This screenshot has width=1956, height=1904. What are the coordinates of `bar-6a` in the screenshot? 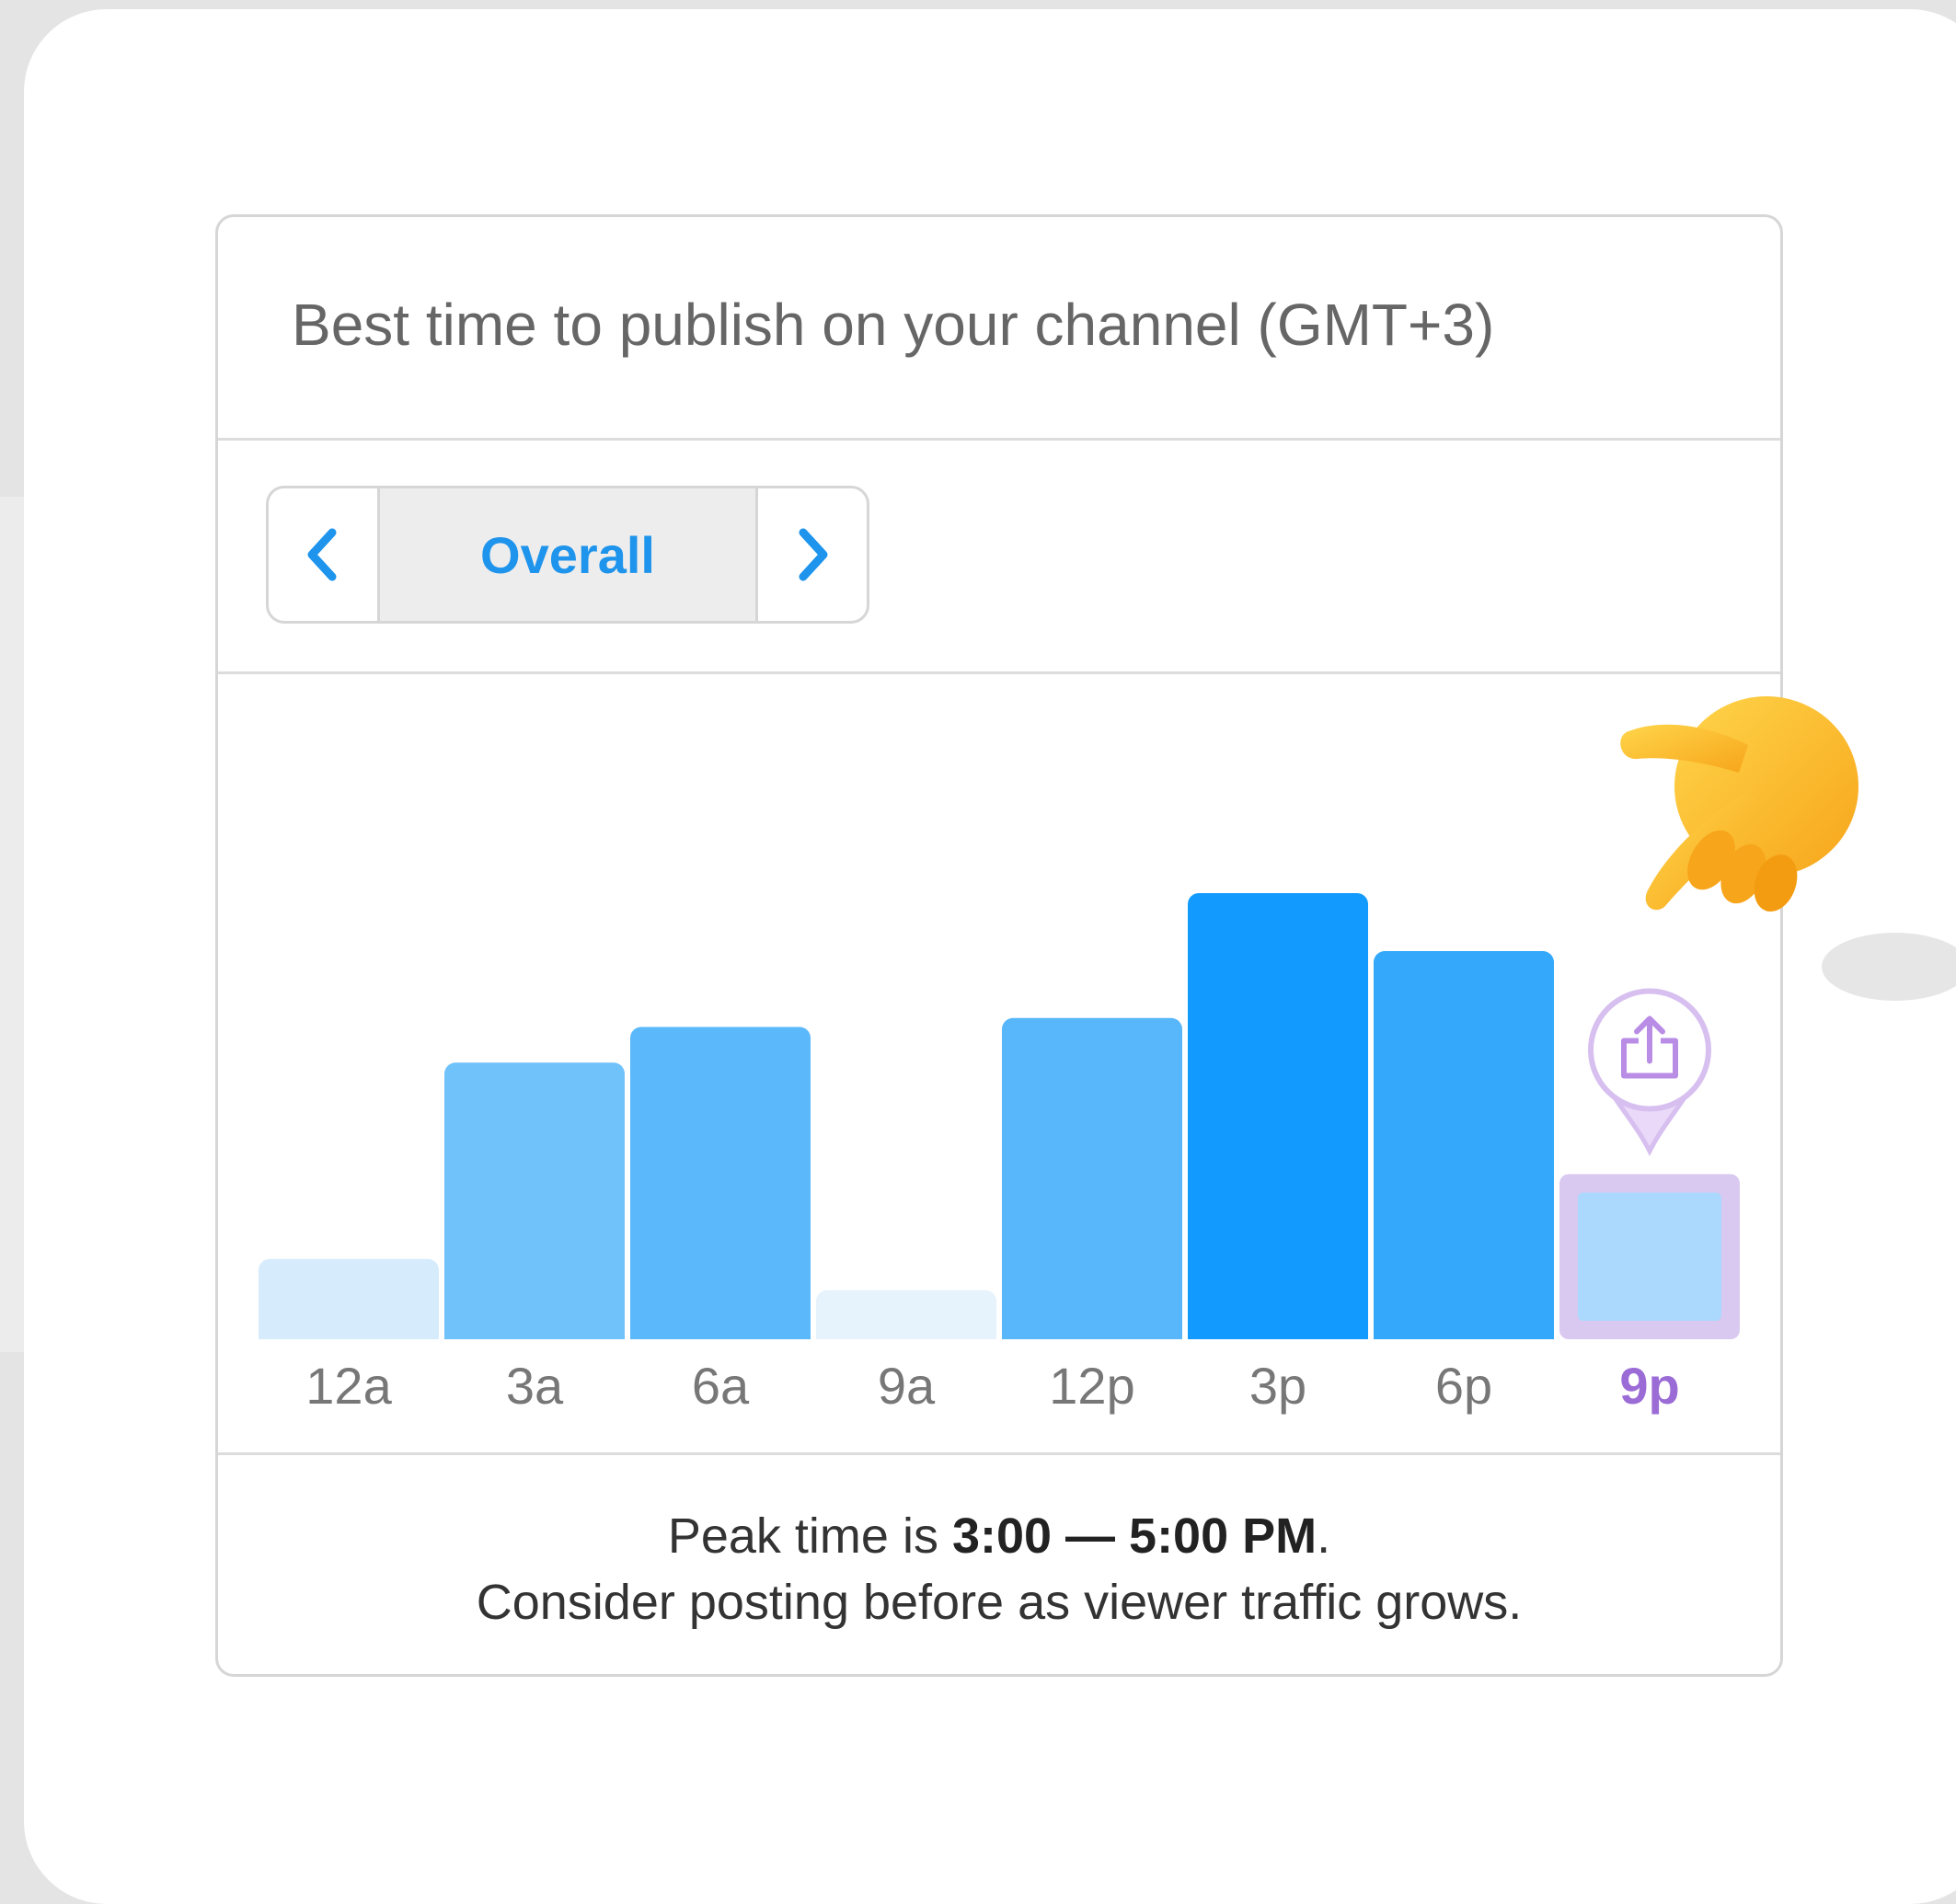 It's located at (721, 1183).